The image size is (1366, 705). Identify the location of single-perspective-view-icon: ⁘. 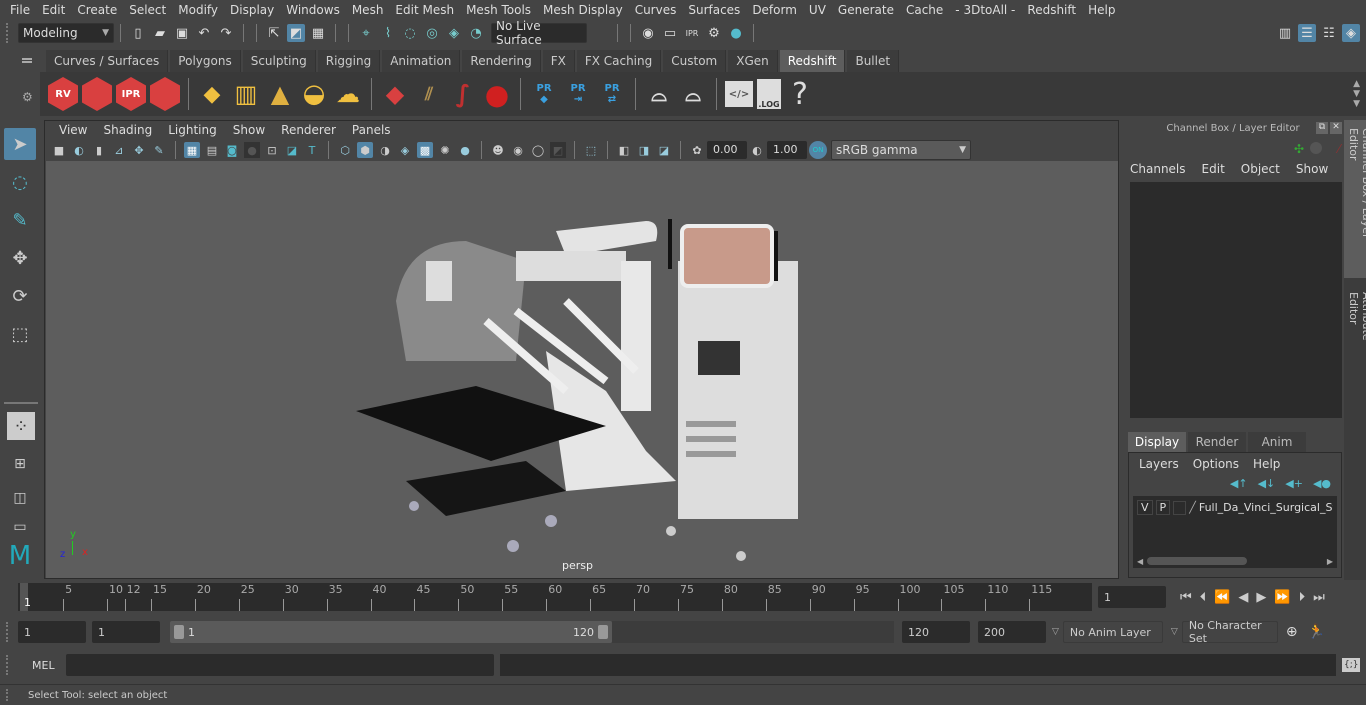
(21, 426).